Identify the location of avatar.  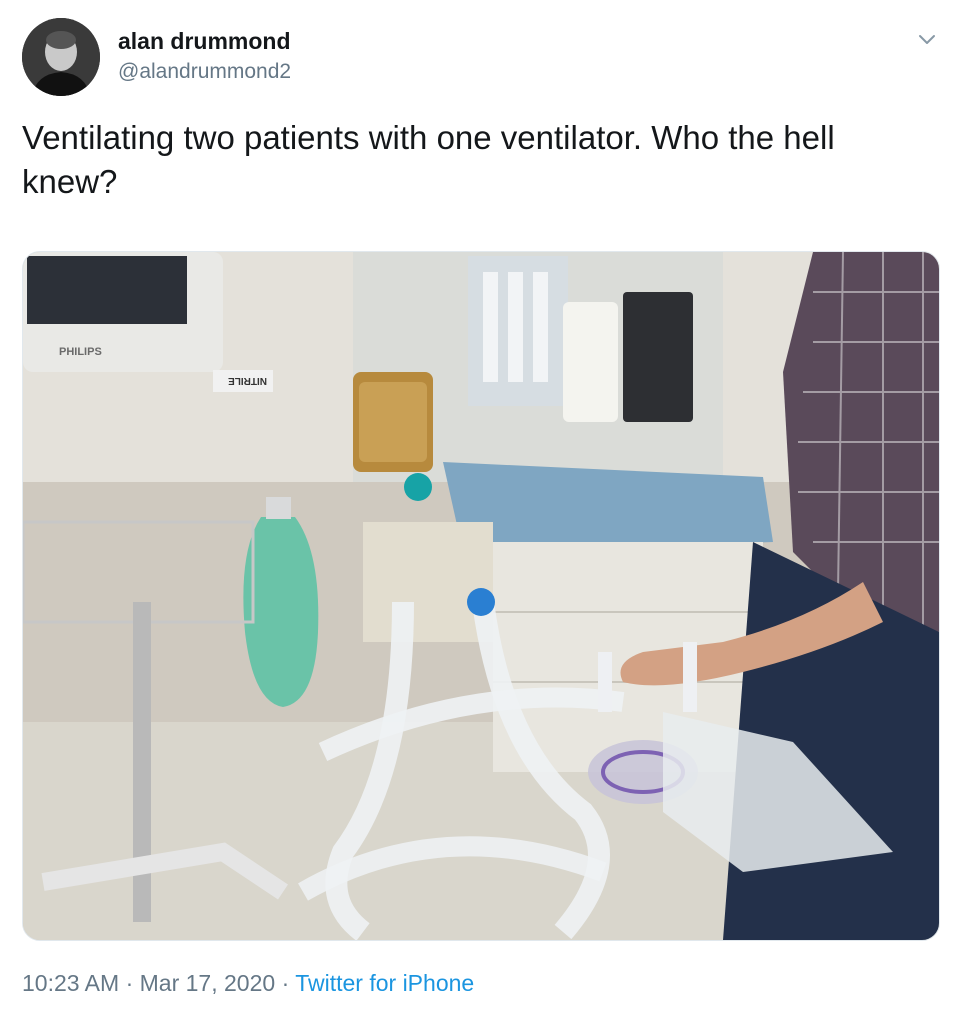
(61, 57).